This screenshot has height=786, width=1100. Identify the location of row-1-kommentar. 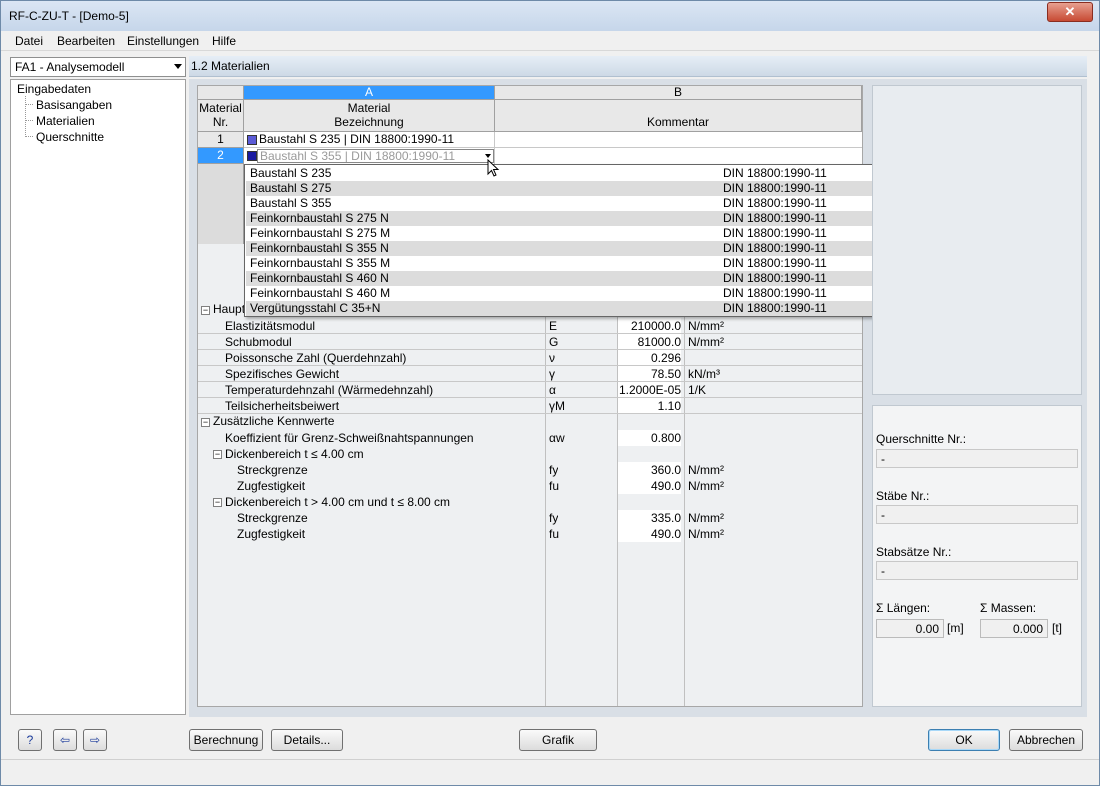
(678, 140).